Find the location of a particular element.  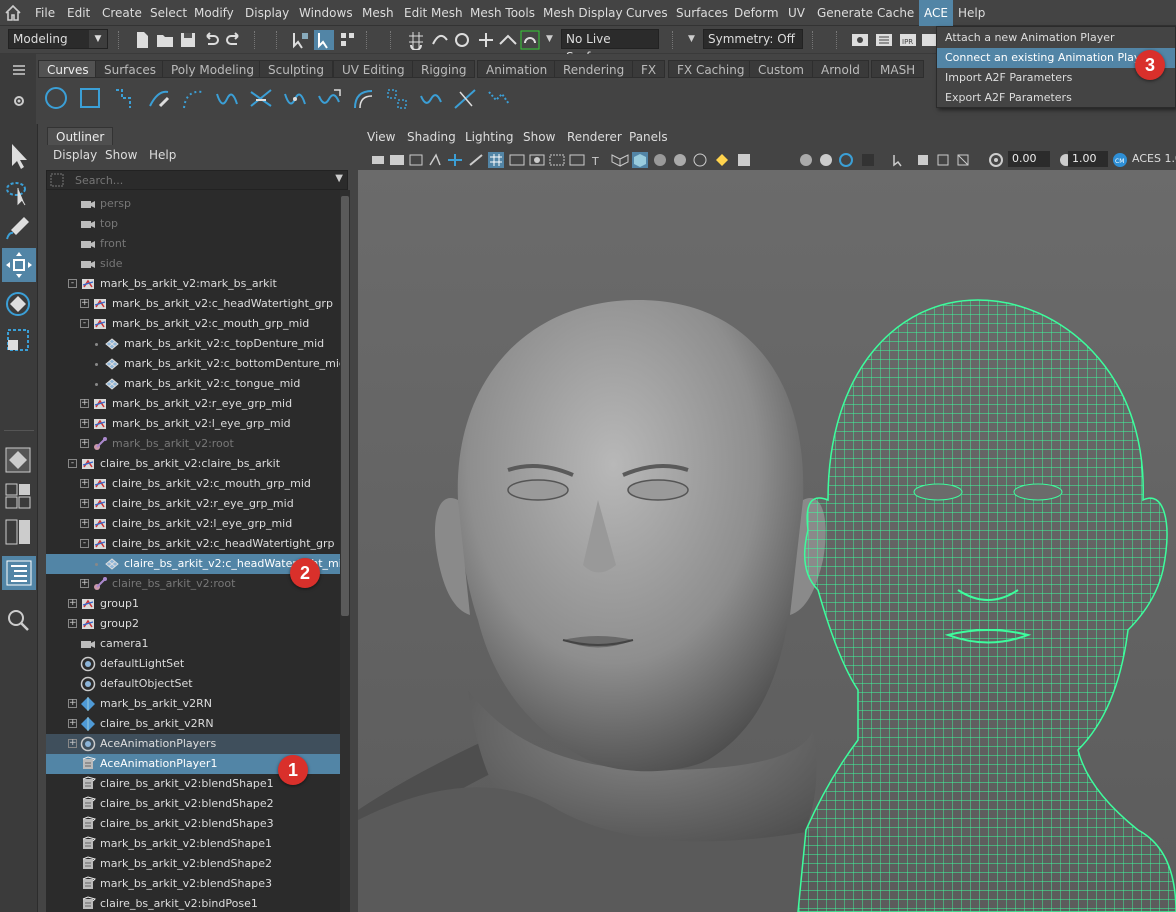

ep-curve-icon is located at coordinates (193, 99).